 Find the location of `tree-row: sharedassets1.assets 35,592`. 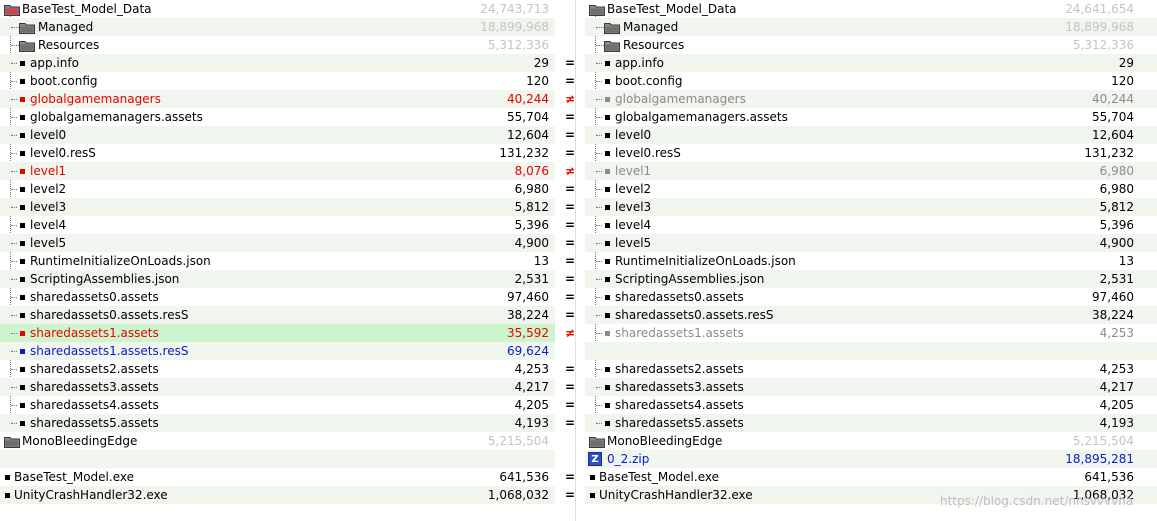

tree-row: sharedassets1.assets 35,592 is located at coordinates (277, 333).